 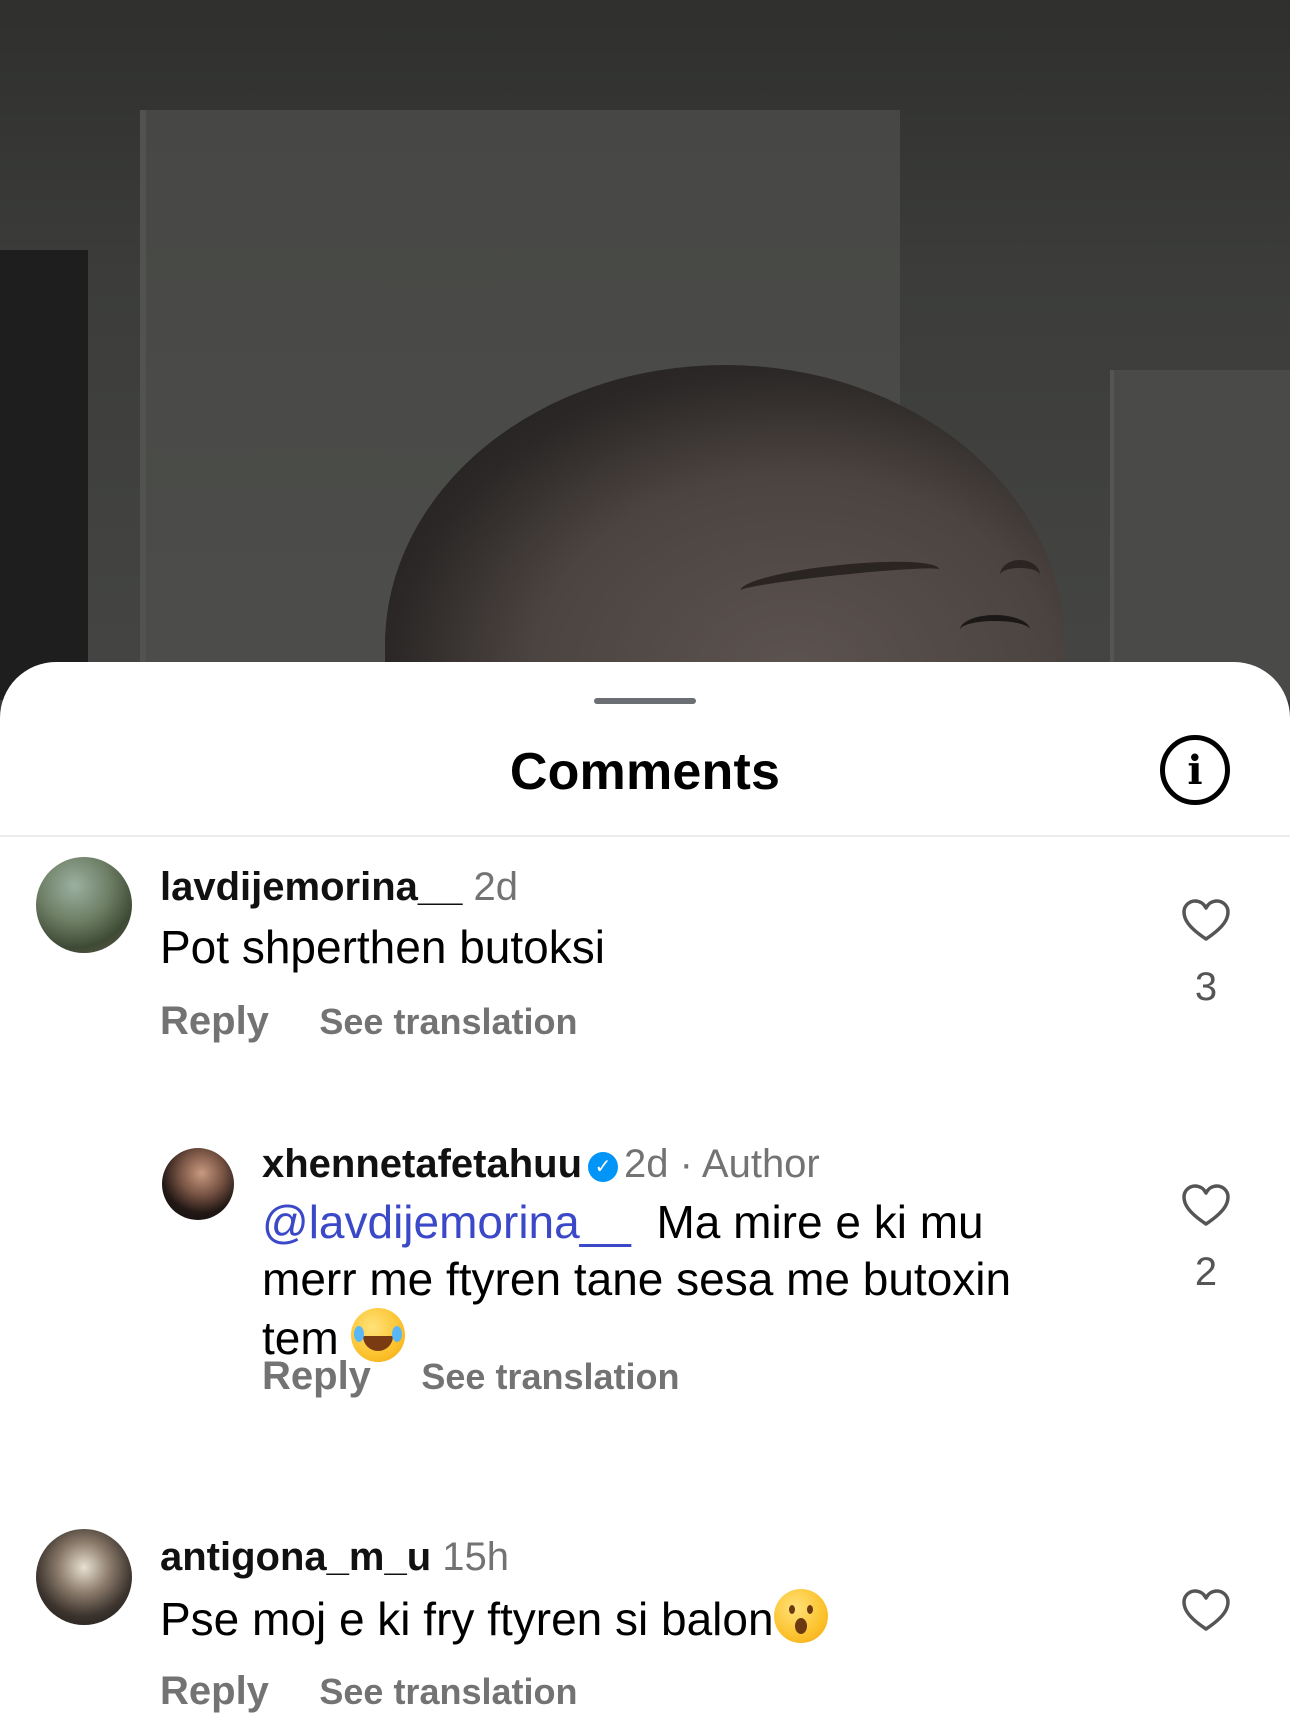 I want to click on info-icon: i, so click(x=1195, y=770).